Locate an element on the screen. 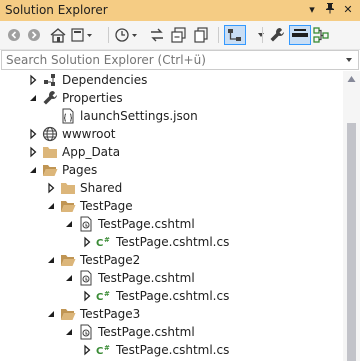  class-diagram-icon is located at coordinates (321, 35).